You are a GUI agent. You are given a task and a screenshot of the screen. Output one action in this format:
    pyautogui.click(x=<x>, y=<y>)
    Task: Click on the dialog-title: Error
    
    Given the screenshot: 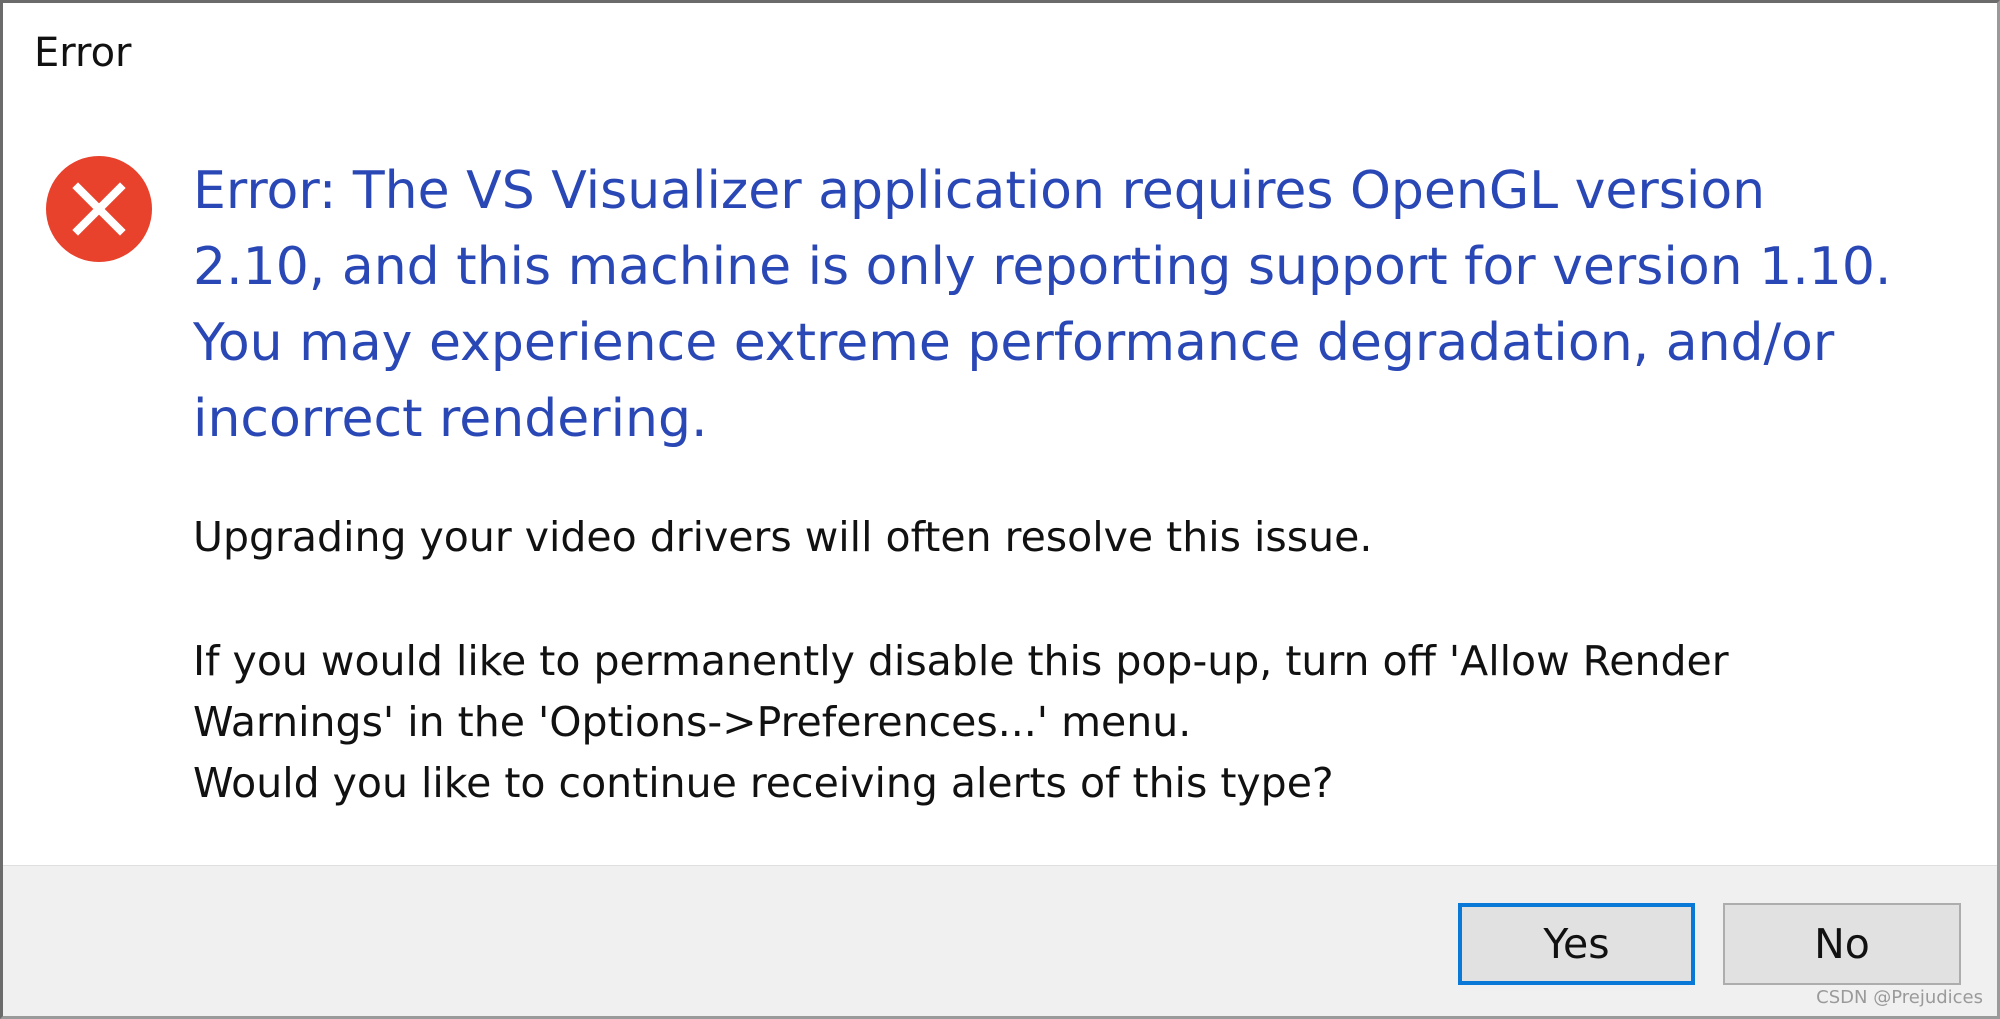 What is the action you would take?
    pyautogui.click(x=83, y=53)
    